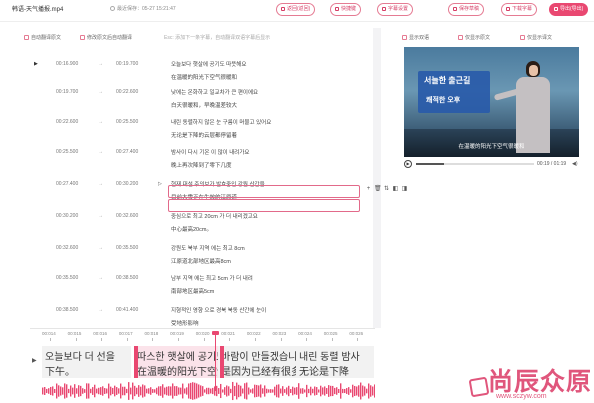 The height and width of the screenshot is (403, 594). What do you see at coordinates (221, 122) in the screenshot?
I see `row-original-text: 내린 동렬하지 않은 눈 구름이 머물고 있어요` at bounding box center [221, 122].